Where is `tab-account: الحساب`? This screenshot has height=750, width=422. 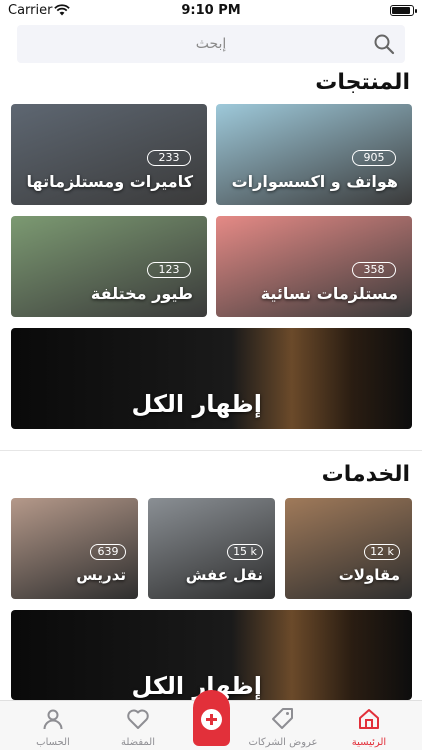 tab-account: الحساب is located at coordinates (53, 725).